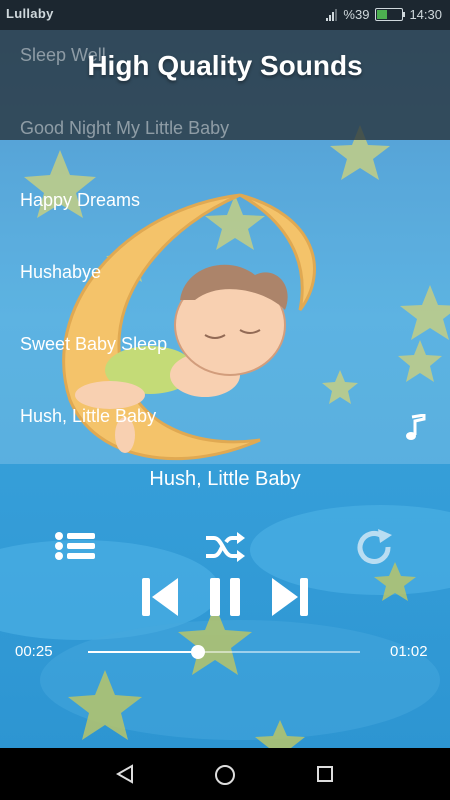 The image size is (450, 800). Describe the element at coordinates (30, 13) in the screenshot. I see `status-app-name: Lullaby` at that location.